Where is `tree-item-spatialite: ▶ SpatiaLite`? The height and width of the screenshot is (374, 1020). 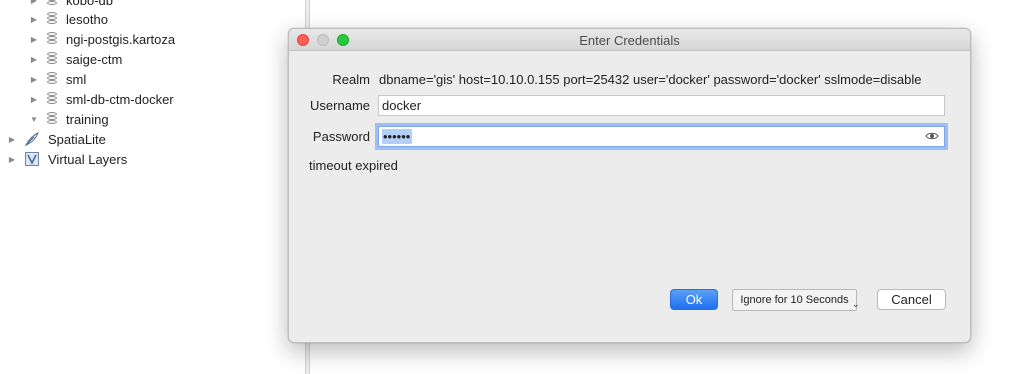 tree-item-spatialite: ▶ SpatiaLite is located at coordinates (56, 139).